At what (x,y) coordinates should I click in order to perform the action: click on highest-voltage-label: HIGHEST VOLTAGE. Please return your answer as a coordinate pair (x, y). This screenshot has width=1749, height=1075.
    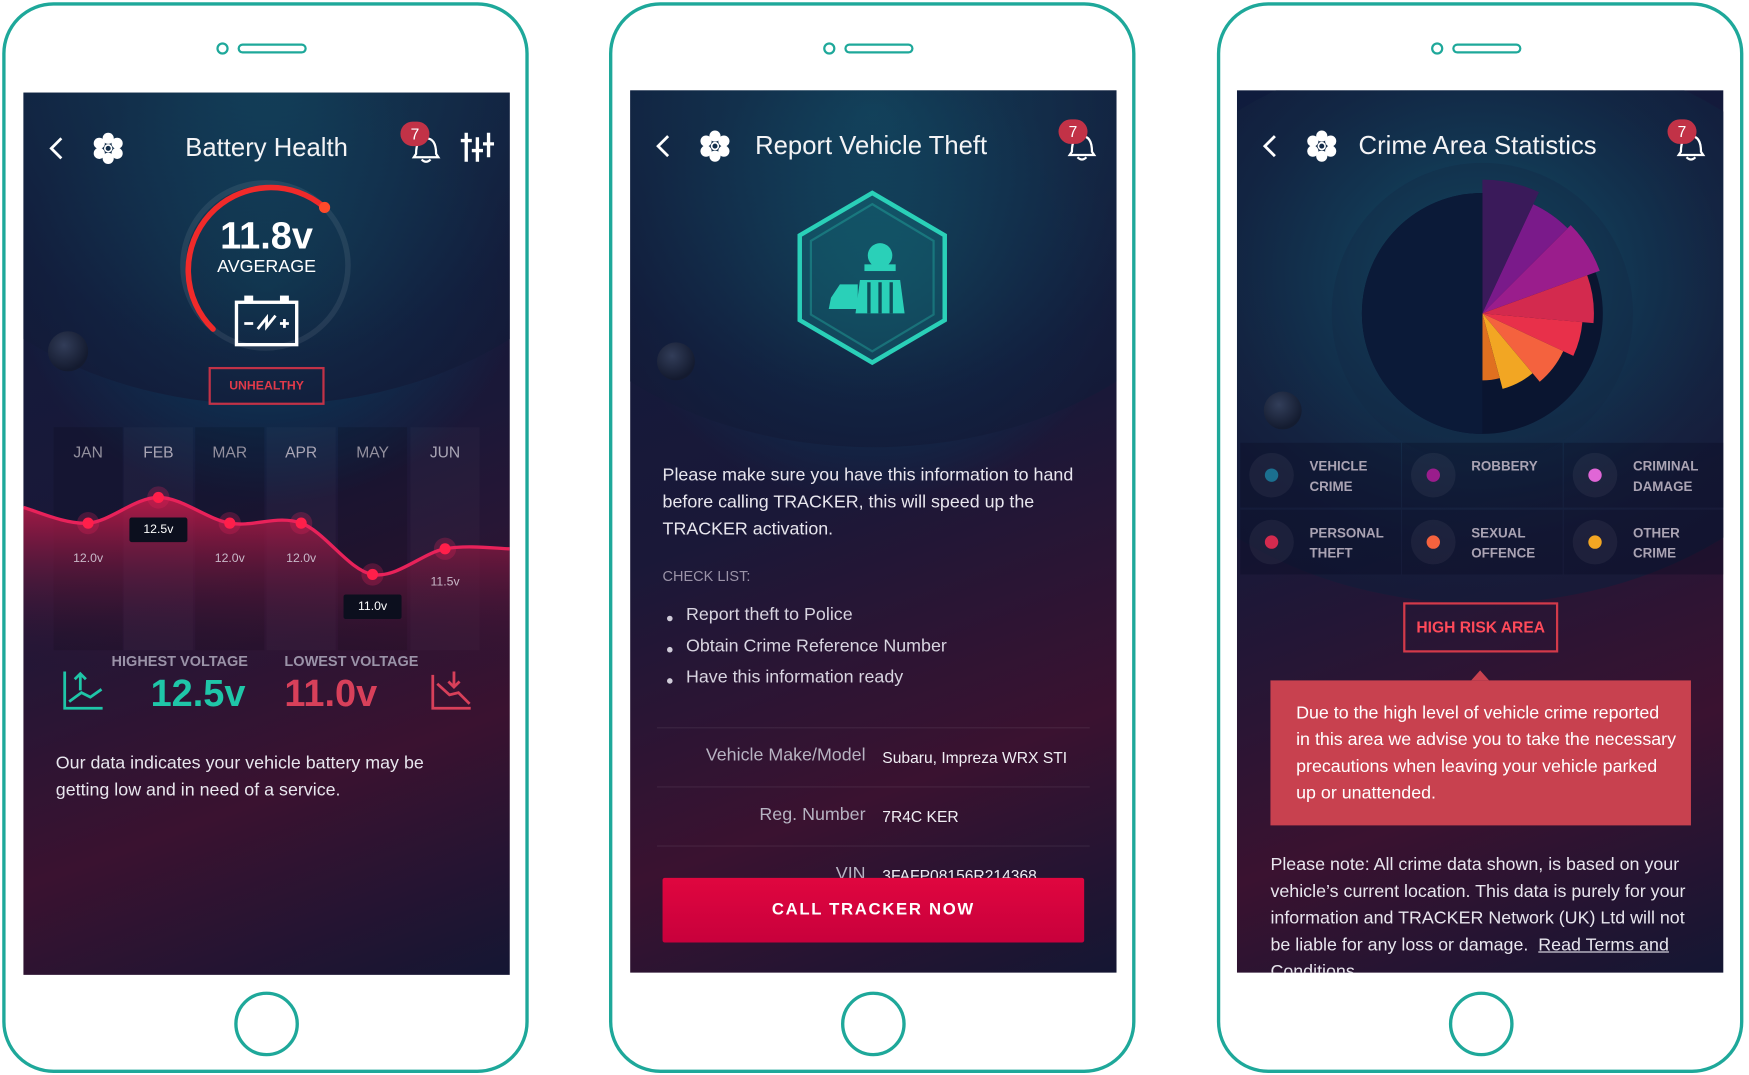
    Looking at the image, I should click on (179, 661).